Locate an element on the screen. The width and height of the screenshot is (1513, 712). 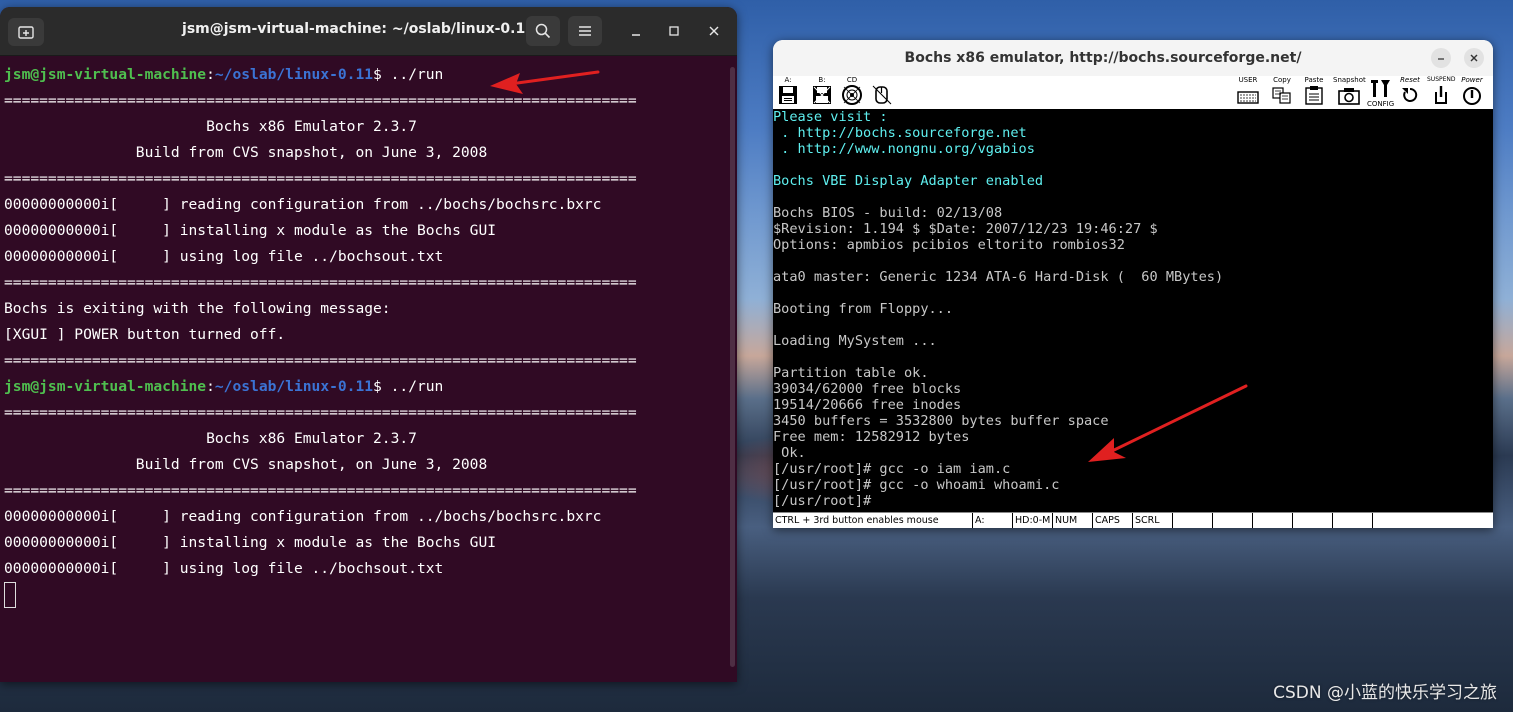
terminal-maximize-button is located at coordinates (674, 31).